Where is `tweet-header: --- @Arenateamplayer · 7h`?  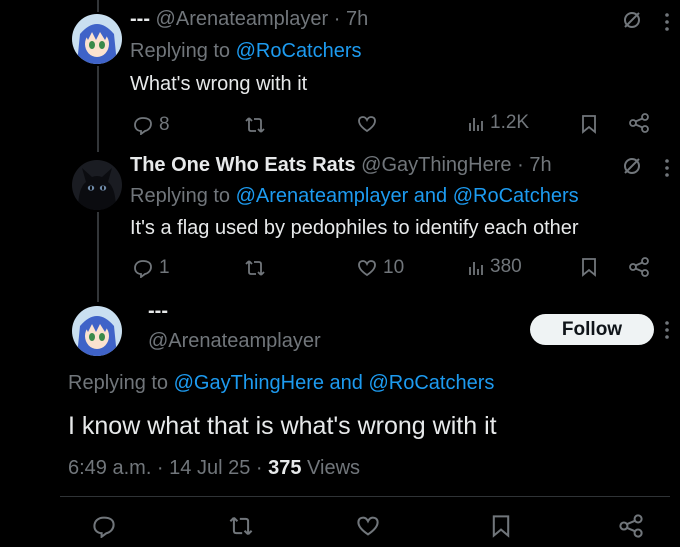
tweet-header: --- @Arenateamplayer · 7h is located at coordinates (249, 19).